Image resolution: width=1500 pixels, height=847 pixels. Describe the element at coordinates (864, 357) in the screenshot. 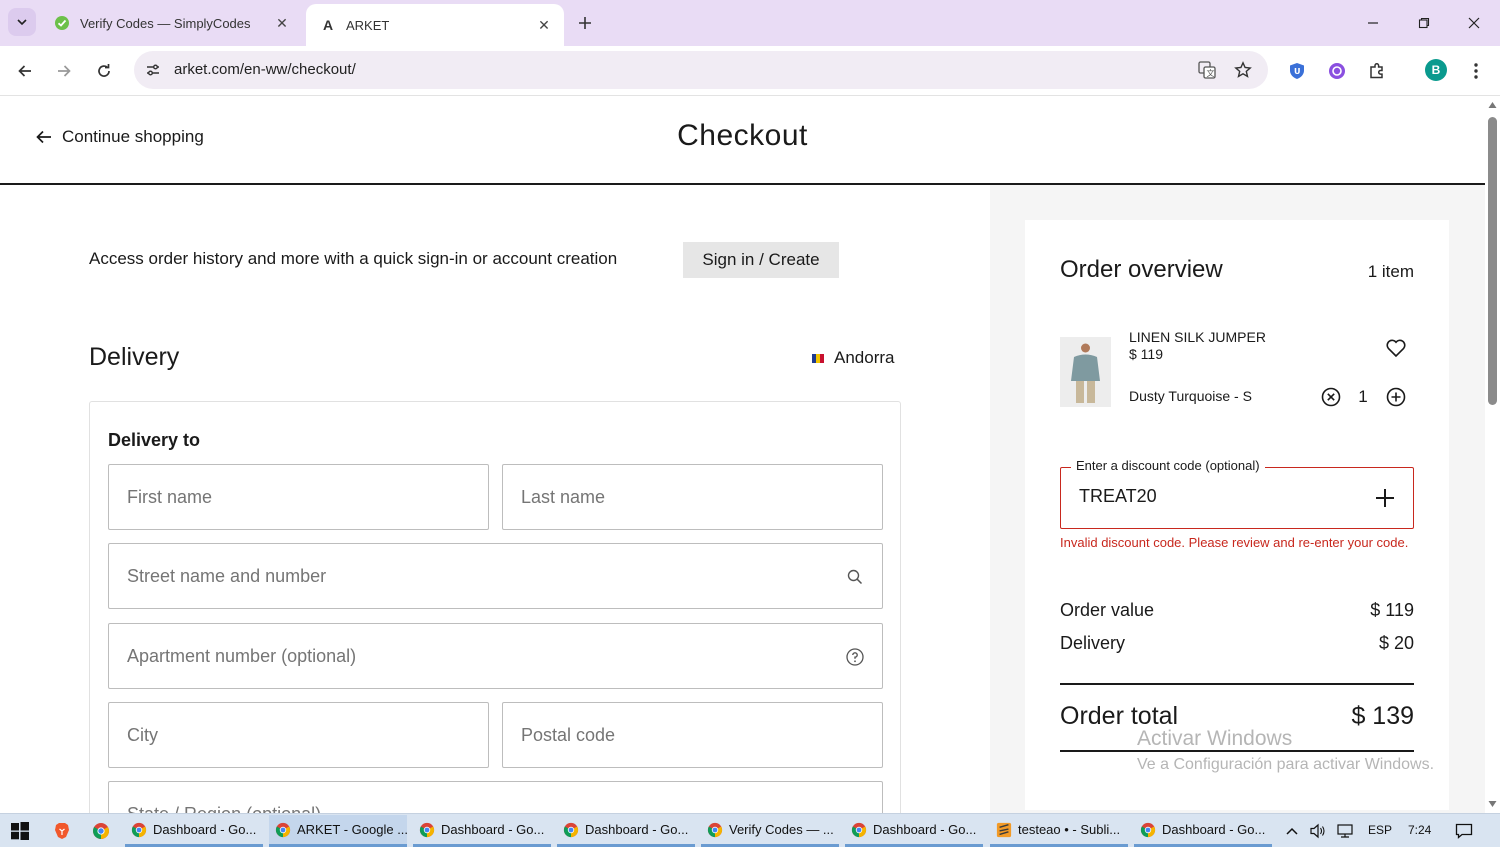

I see `country-name: Andorra` at that location.